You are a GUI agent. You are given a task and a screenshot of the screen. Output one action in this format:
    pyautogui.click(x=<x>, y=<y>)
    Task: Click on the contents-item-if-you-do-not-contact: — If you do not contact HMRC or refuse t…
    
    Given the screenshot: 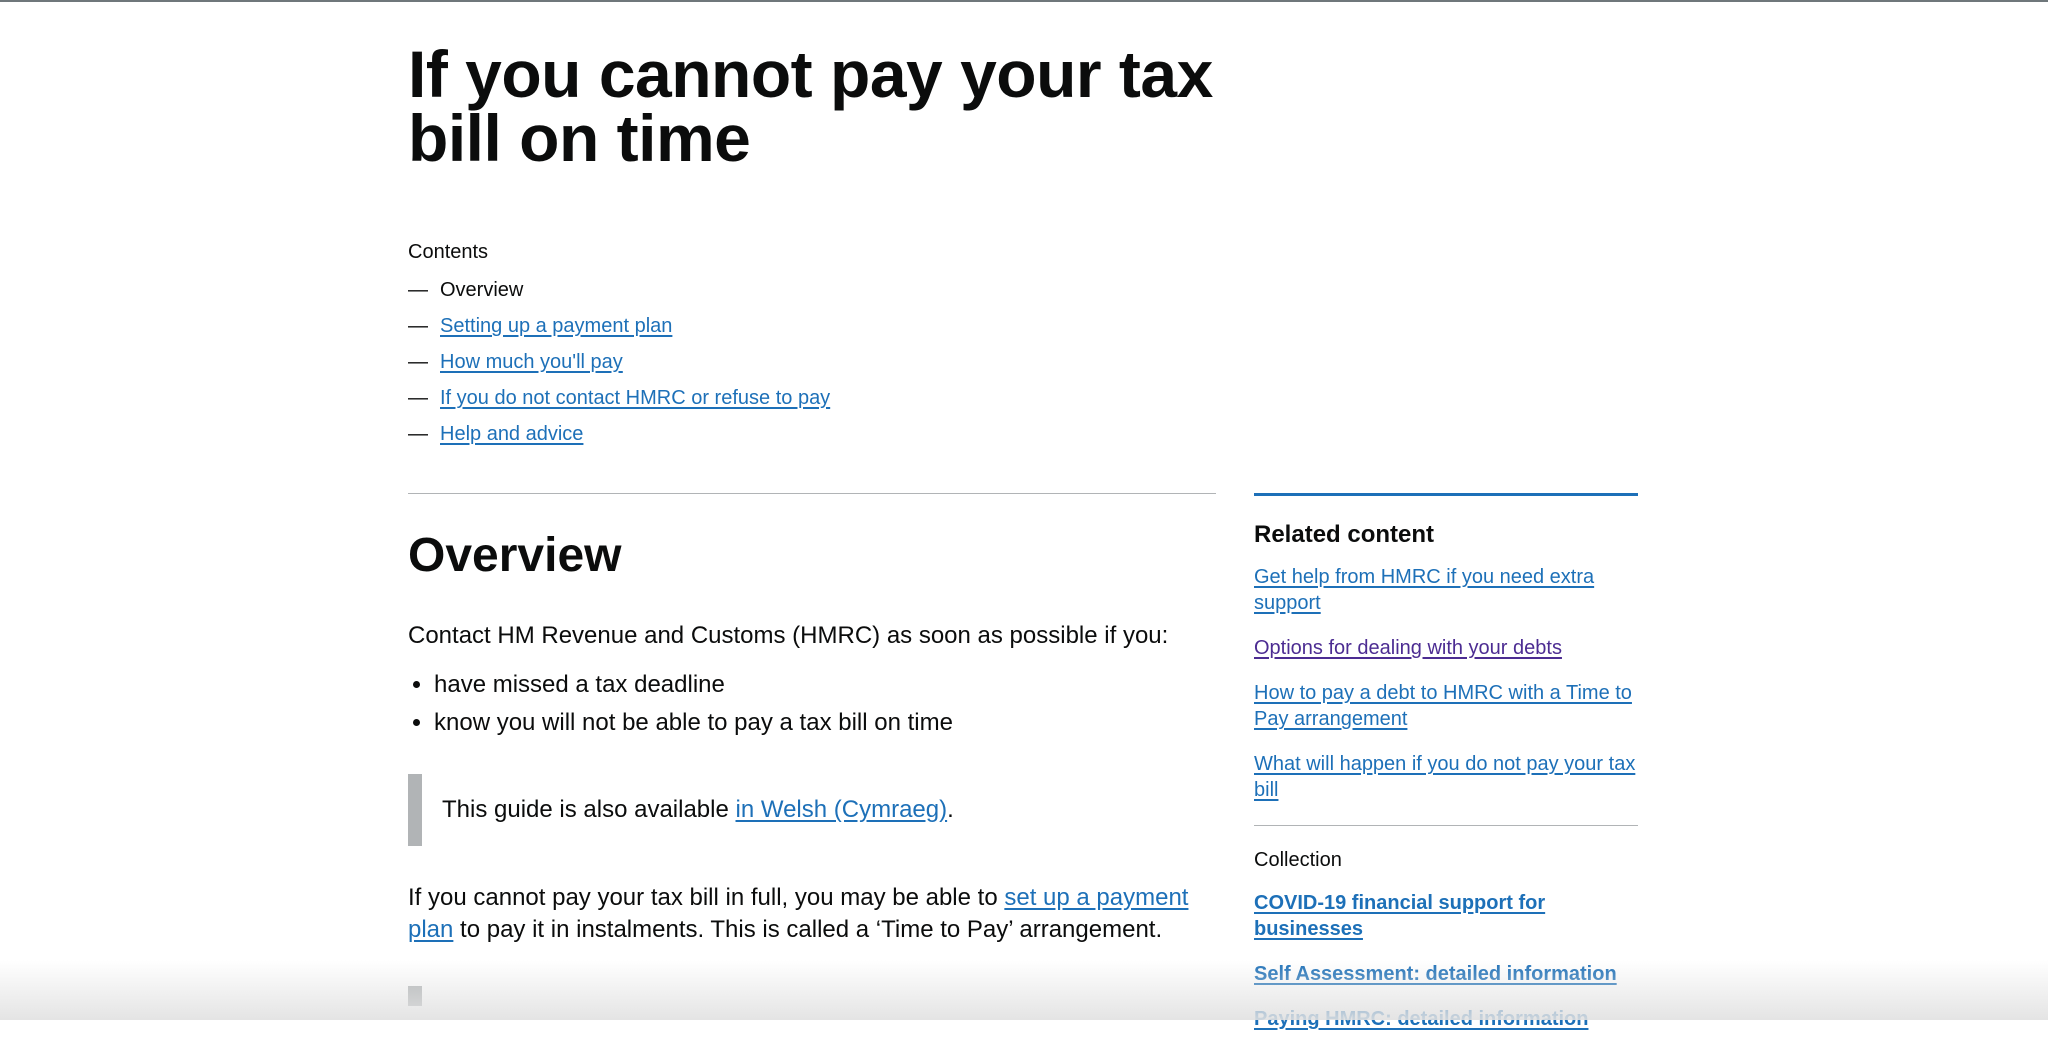 What is the action you would take?
    pyautogui.click(x=619, y=398)
    